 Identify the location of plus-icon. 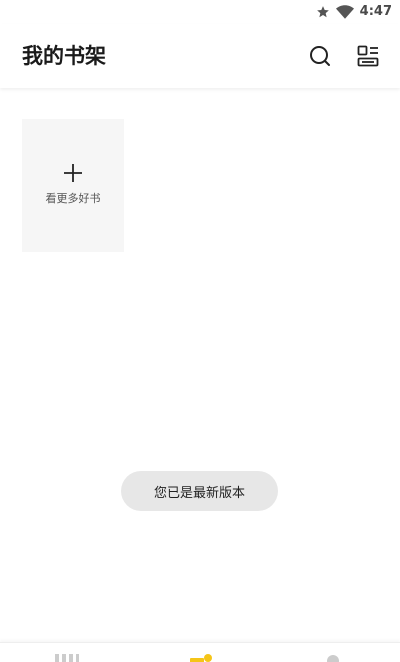
(73, 173).